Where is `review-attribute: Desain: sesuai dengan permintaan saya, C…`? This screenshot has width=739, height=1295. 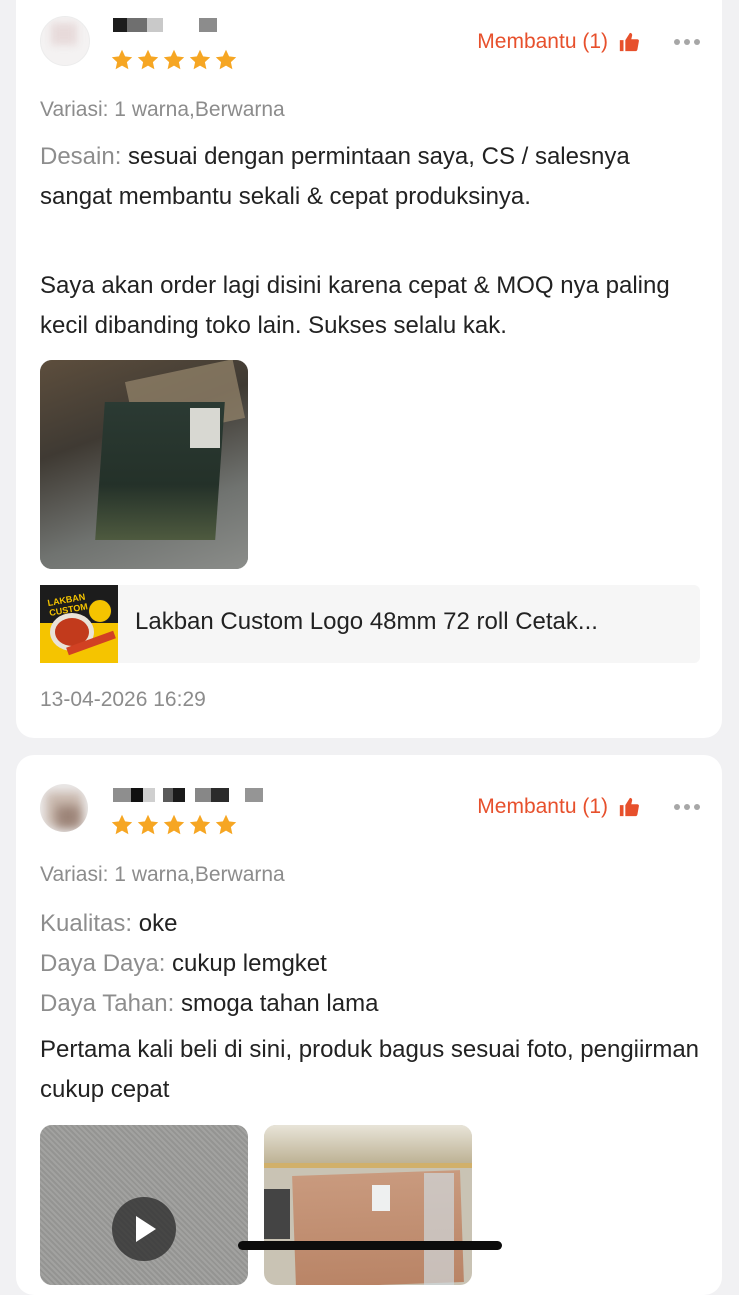
review-attribute: Desain: sesuai dengan permintaan saya, C… is located at coordinates (370, 177).